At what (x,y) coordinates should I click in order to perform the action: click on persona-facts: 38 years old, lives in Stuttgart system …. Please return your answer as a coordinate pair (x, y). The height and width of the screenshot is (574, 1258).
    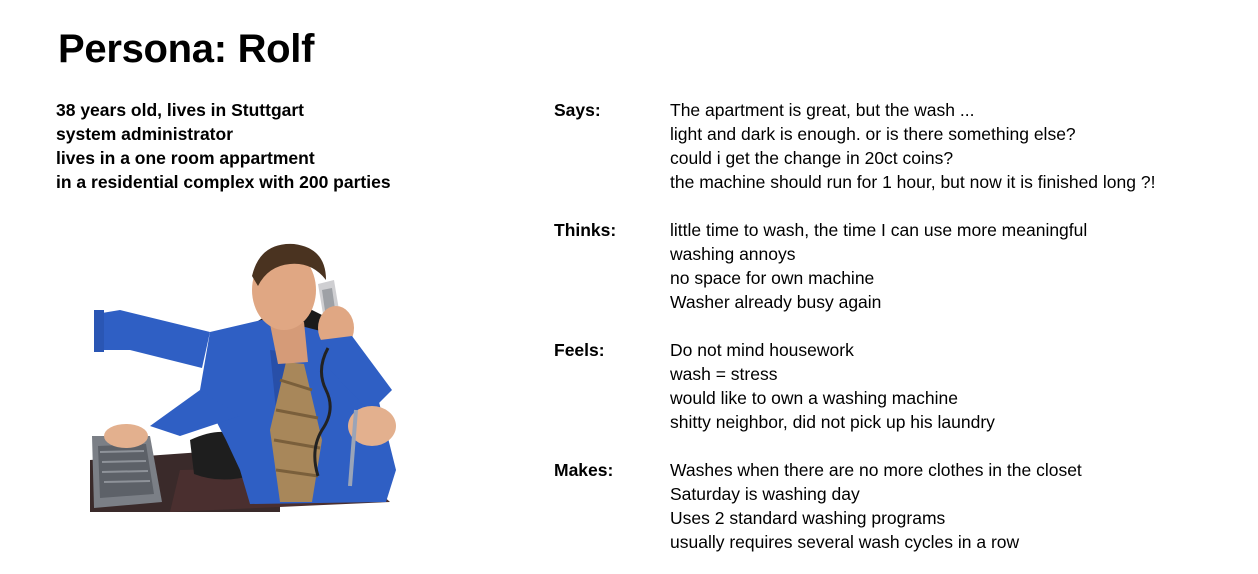
    Looking at the image, I should click on (276, 146).